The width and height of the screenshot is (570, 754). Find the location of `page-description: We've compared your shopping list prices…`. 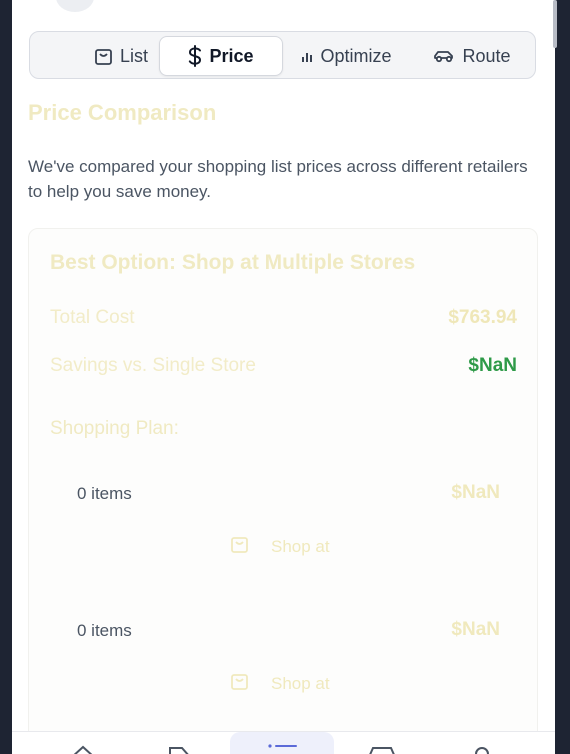

page-description: We've compared your shopping list prices… is located at coordinates (278, 179).